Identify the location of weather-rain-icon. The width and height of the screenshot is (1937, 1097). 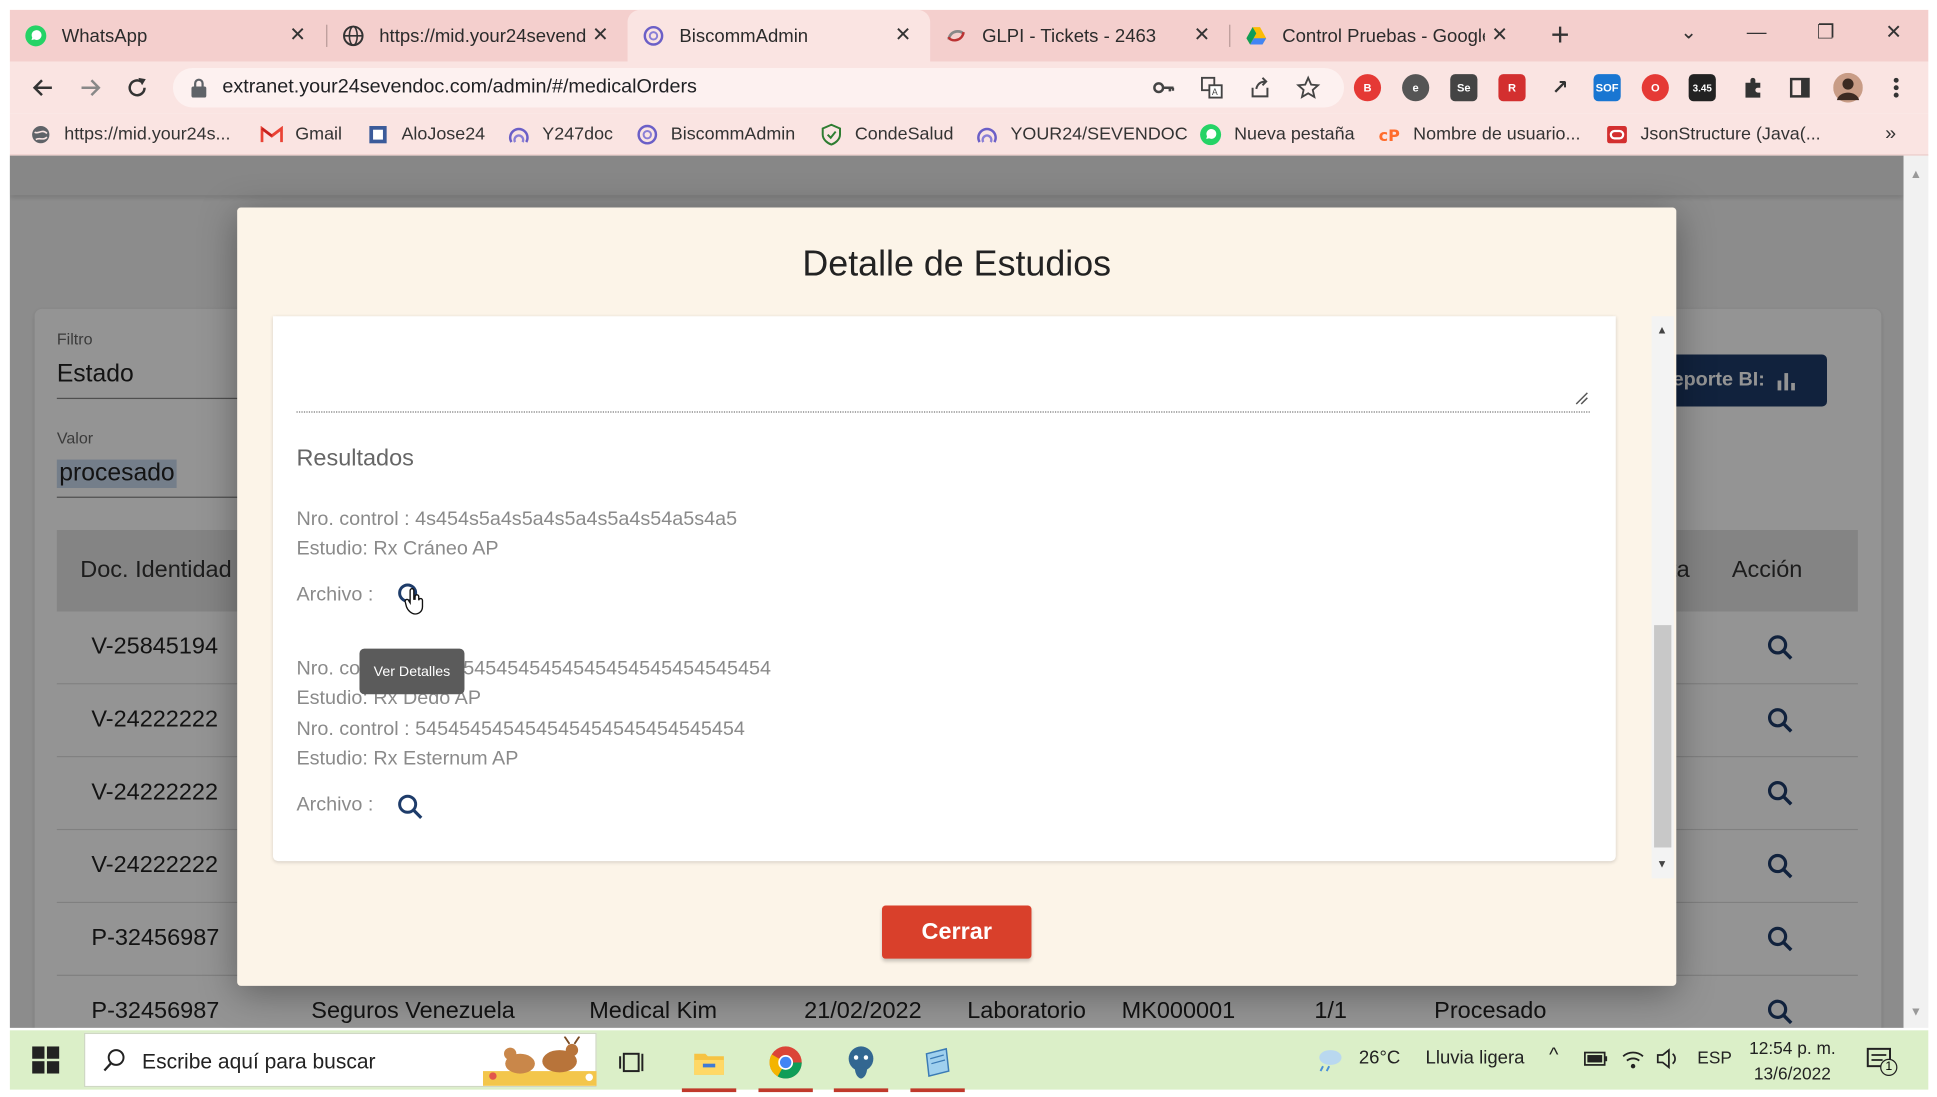
(1329, 1060).